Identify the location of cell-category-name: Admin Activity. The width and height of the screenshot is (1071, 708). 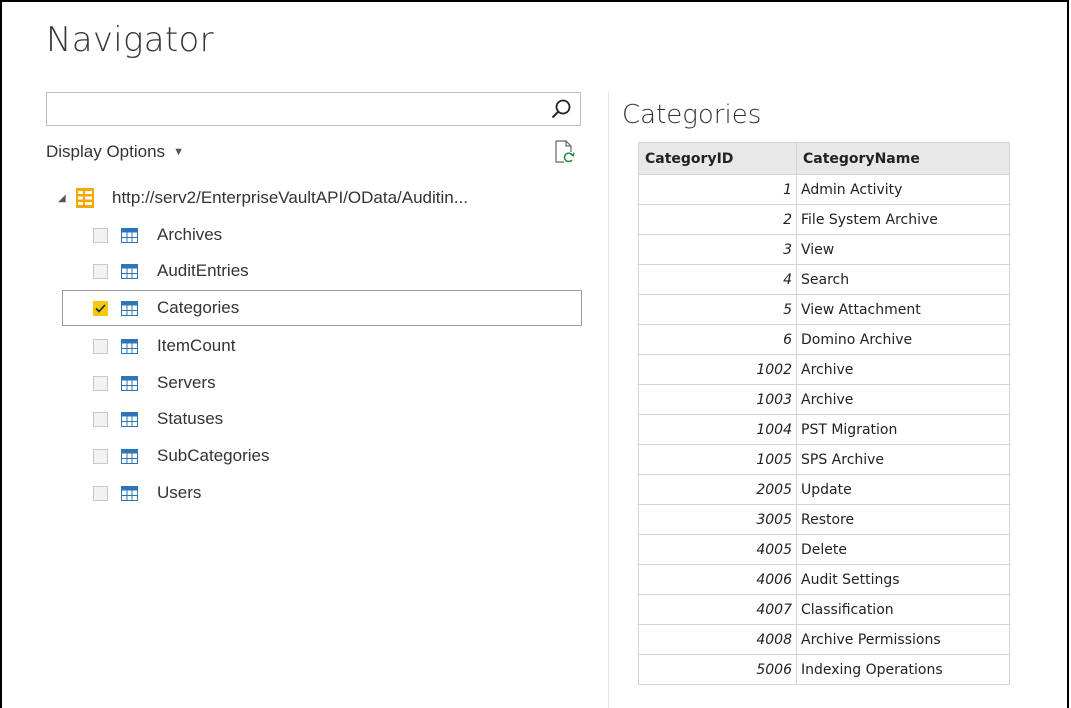
(903, 189).